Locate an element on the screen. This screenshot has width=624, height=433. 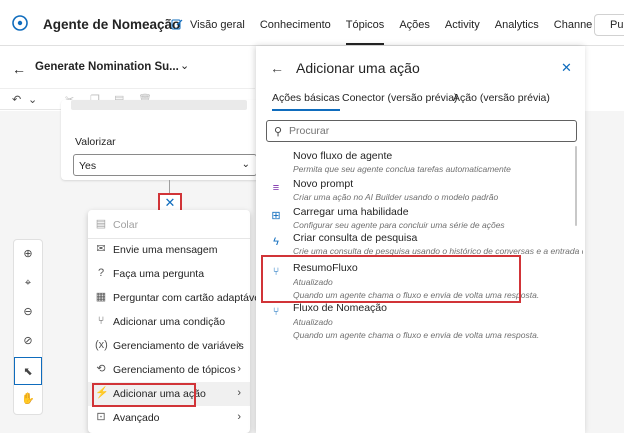
topic-icon: ⟲ is located at coordinates (101, 369).